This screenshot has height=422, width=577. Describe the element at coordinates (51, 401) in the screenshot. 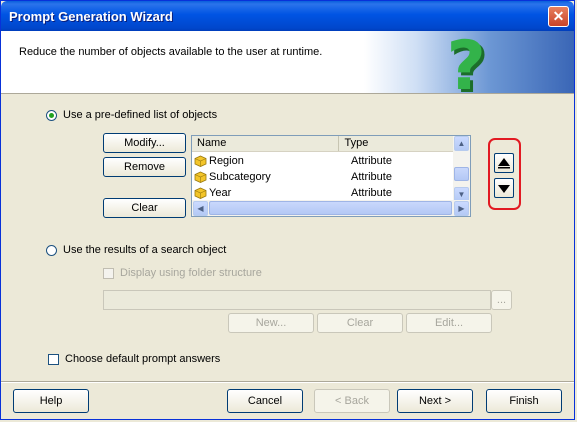

I see `help-button: Help` at that location.